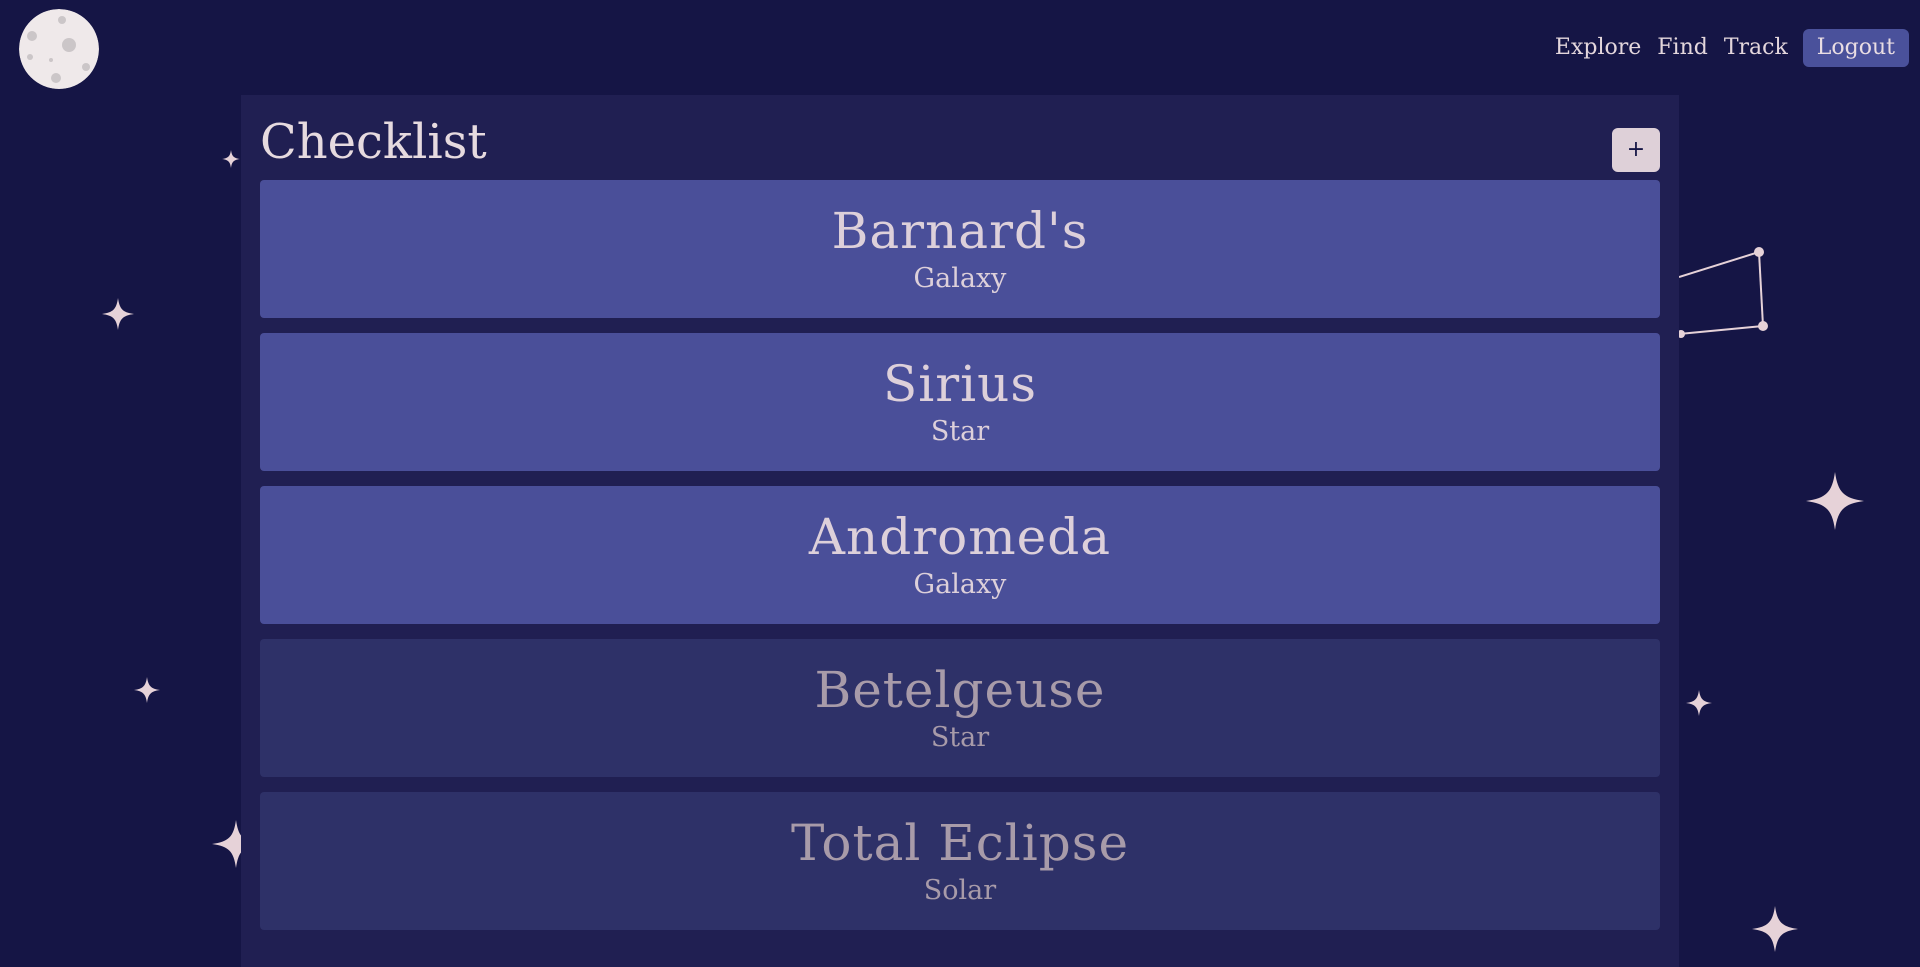 This screenshot has height=967, width=1920. Describe the element at coordinates (1855, 48) in the screenshot. I see `logout-button: Logout` at that location.